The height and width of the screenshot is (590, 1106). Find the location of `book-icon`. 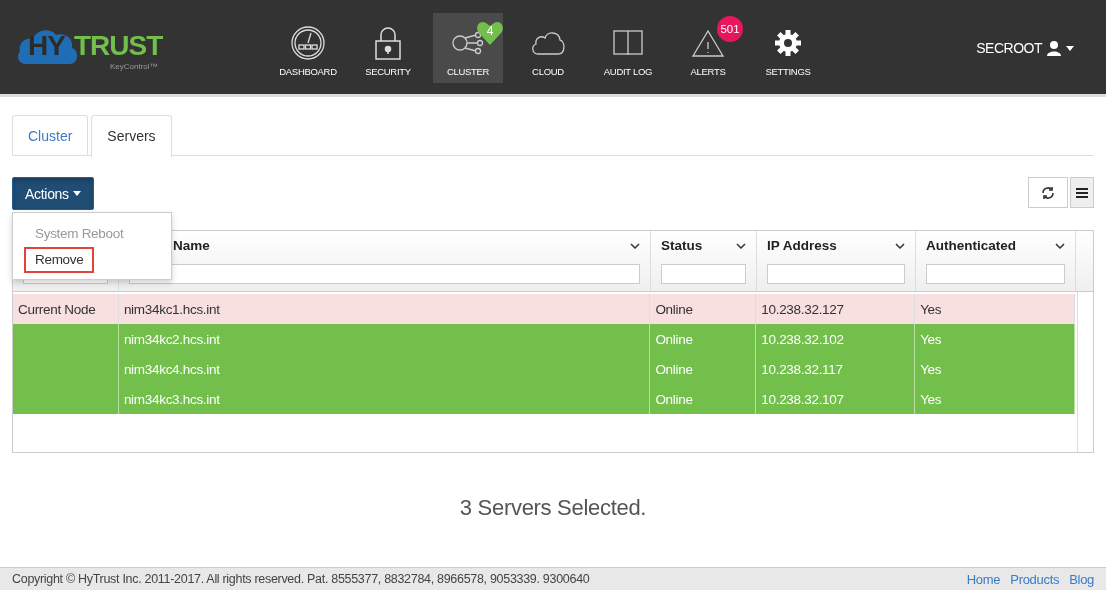

book-icon is located at coordinates (628, 43).